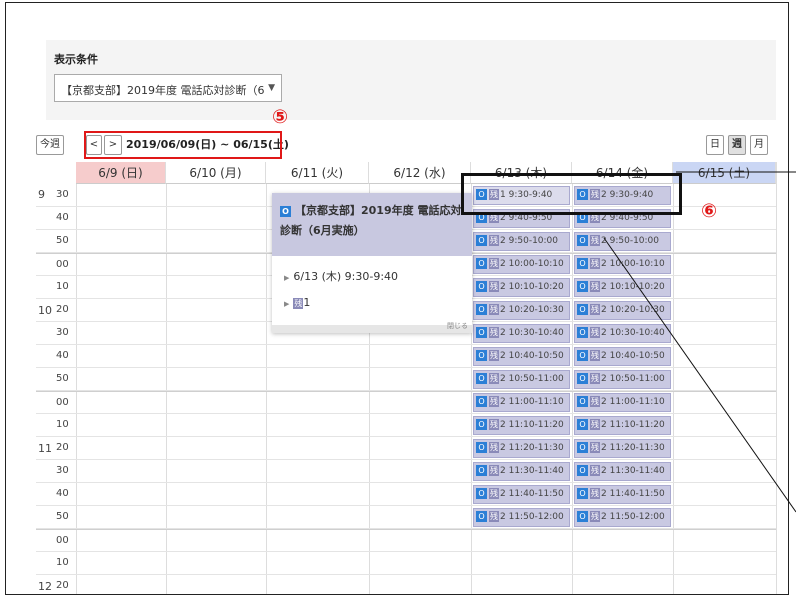 The image size is (796, 597). I want to click on slot-time: 11:50-12:00, so click(637, 517).